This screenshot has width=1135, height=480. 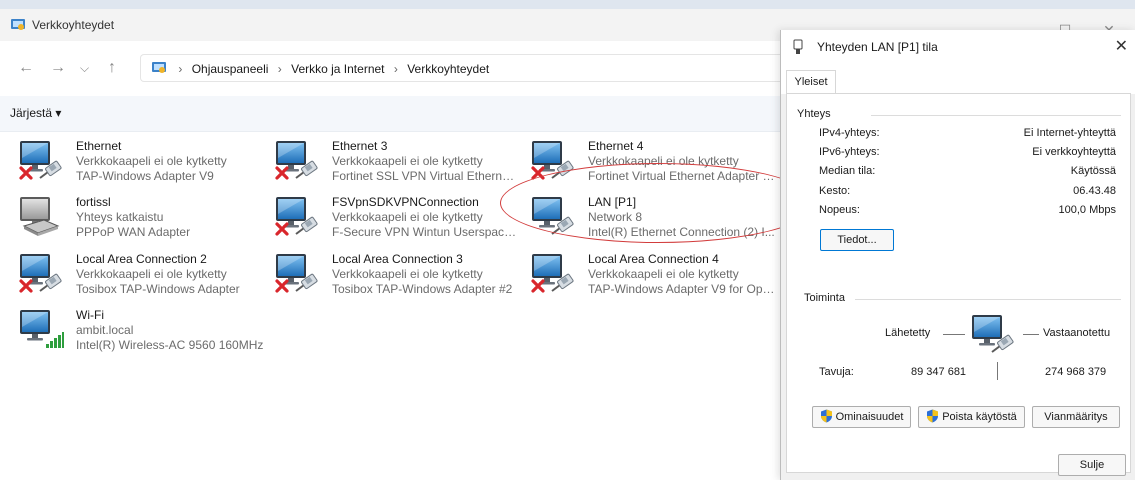 What do you see at coordinates (839, 210) in the screenshot?
I see `speed-label: Nopeus:` at bounding box center [839, 210].